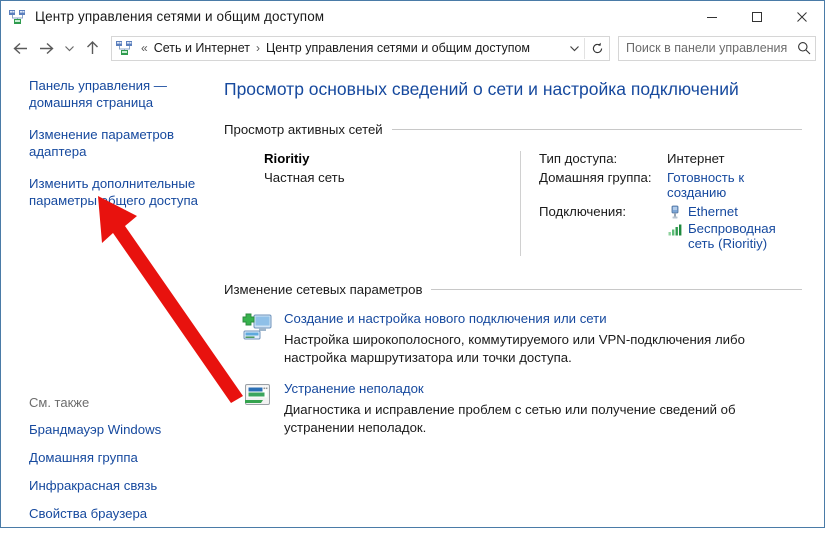 The image size is (825, 533). What do you see at coordinates (675, 212) in the screenshot?
I see `ethernet-cable-icon` at bounding box center [675, 212].